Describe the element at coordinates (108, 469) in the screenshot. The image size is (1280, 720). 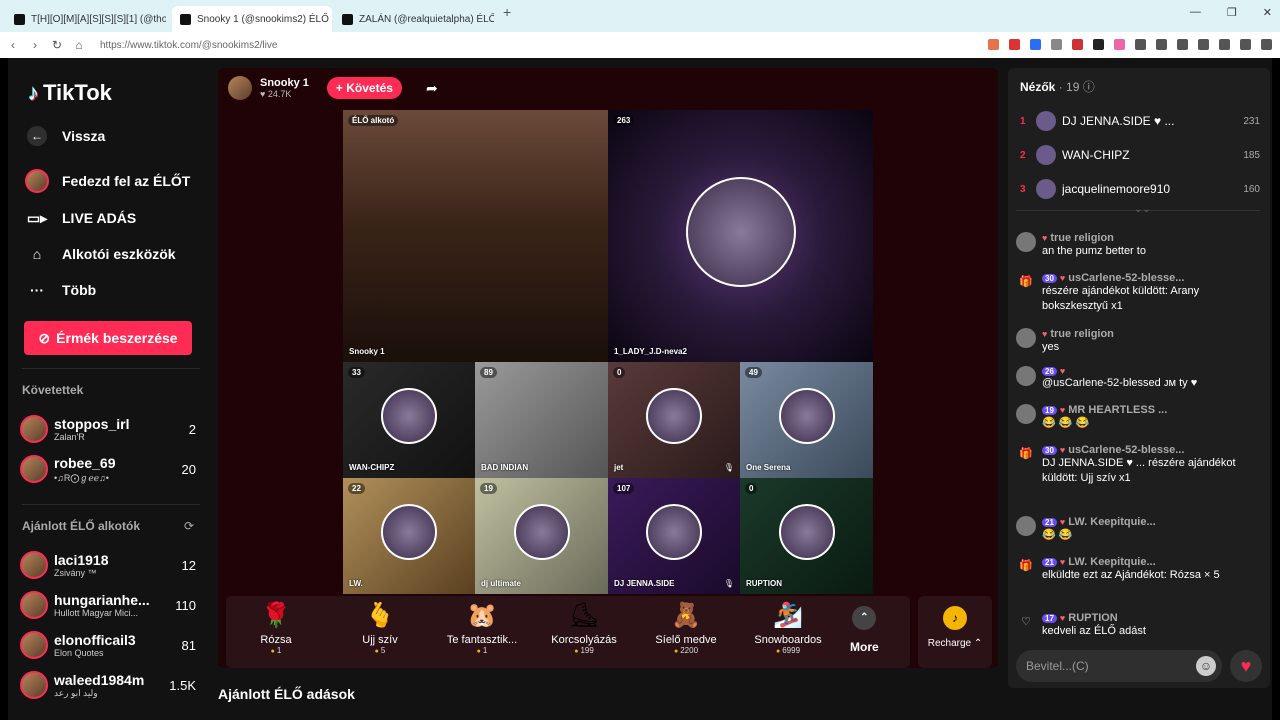
I see `account-row: robee_69 •♫R⨀ℊℯℯ♫• 20` at that location.